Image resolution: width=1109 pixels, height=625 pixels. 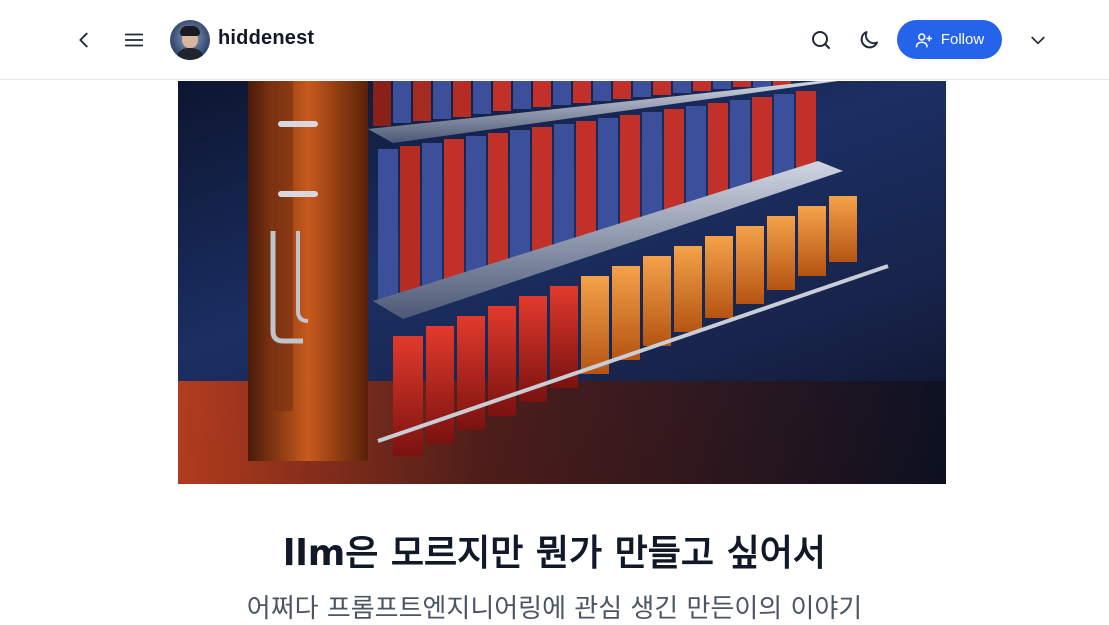 What do you see at coordinates (554, 553) in the screenshot?
I see `post-title: llm은 모르지만 뭔가 만들고 싶어서` at bounding box center [554, 553].